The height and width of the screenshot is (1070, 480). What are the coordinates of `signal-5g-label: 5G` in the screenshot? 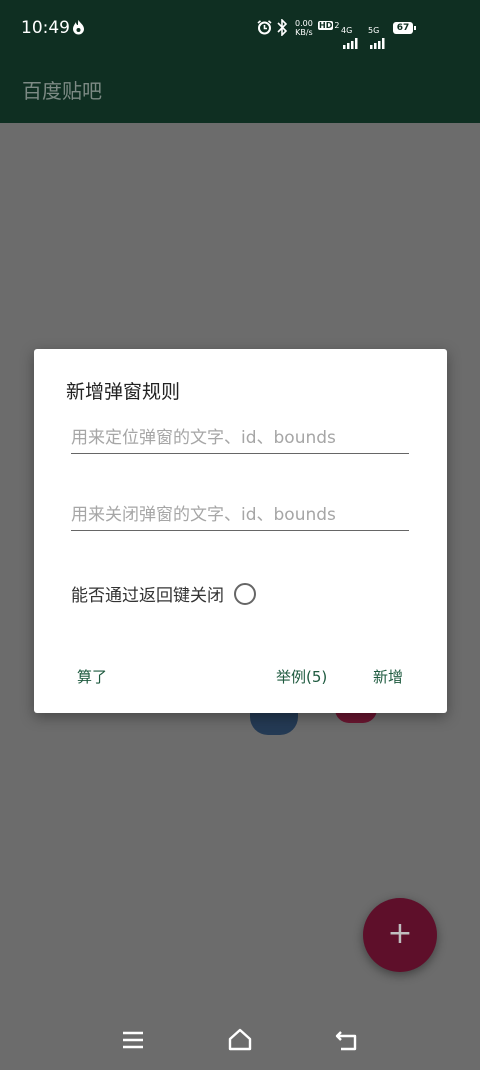 It's located at (374, 30).